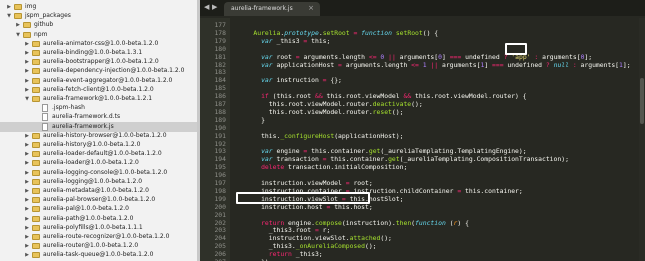 The height and width of the screenshot is (261, 645). What do you see at coordinates (220, 80) in the screenshot?
I see `line-number: 184` at bounding box center [220, 80].